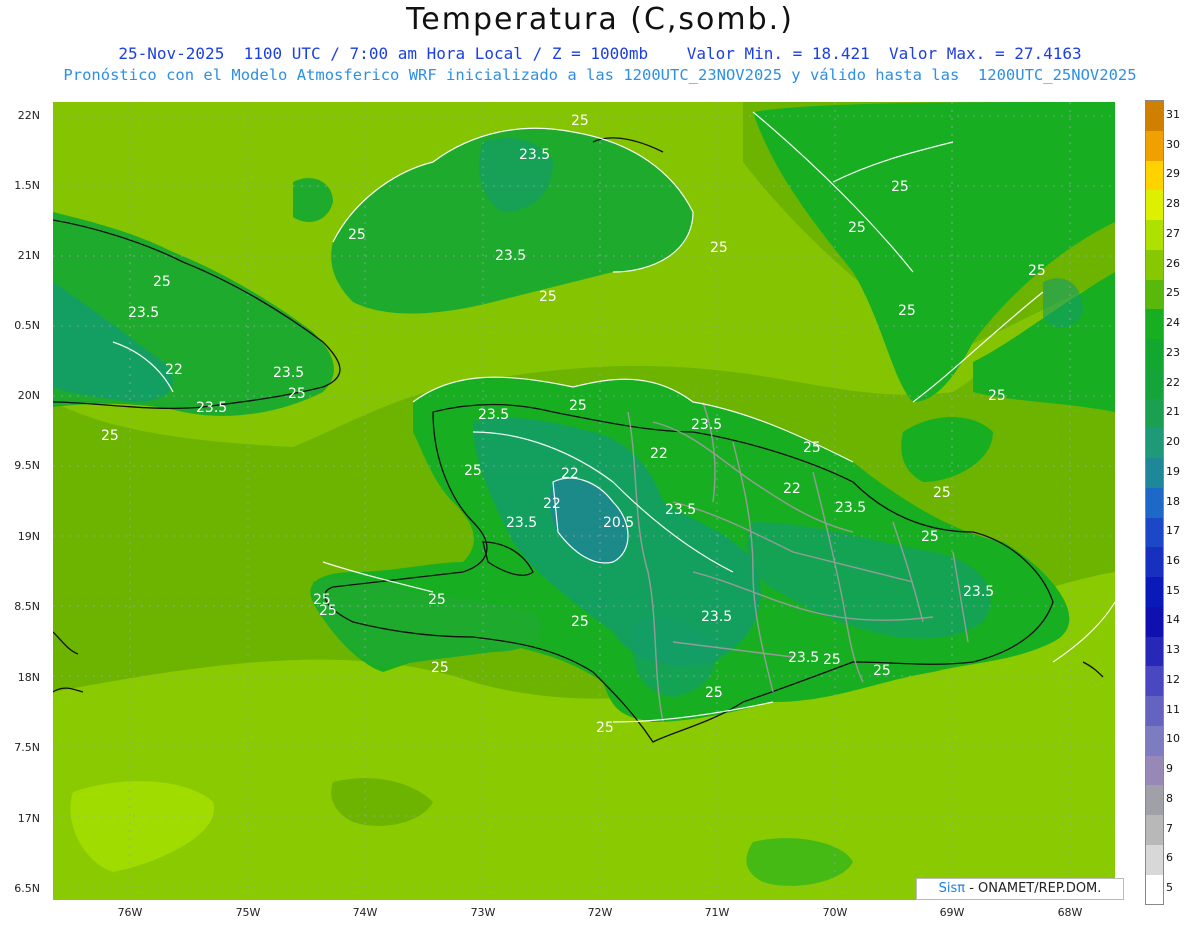 The height and width of the screenshot is (927, 1200). Describe the element at coordinates (248, 912) in the screenshot. I see `lon-label: 75W` at that location.